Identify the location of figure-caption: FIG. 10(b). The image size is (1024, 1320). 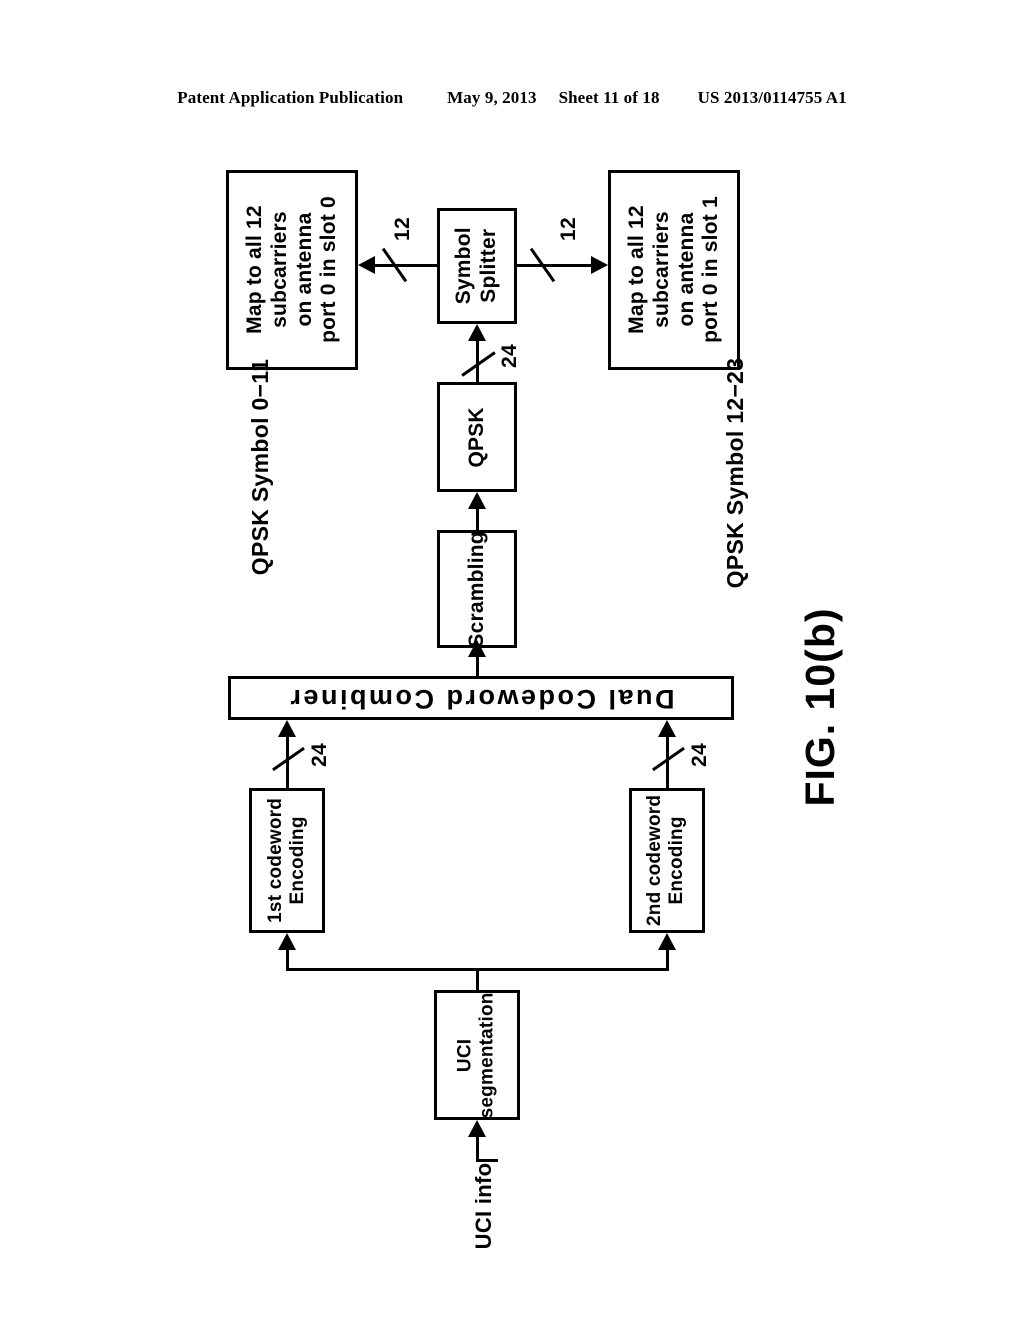
(819, 707).